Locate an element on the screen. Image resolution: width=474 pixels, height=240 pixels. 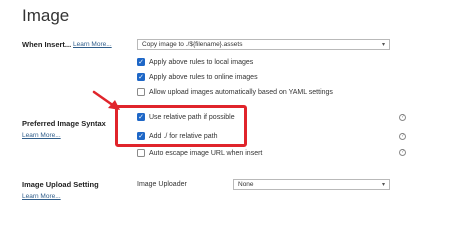
option-apply-local-images: ✓ Apply above rules to local images is located at coordinates (195, 62).